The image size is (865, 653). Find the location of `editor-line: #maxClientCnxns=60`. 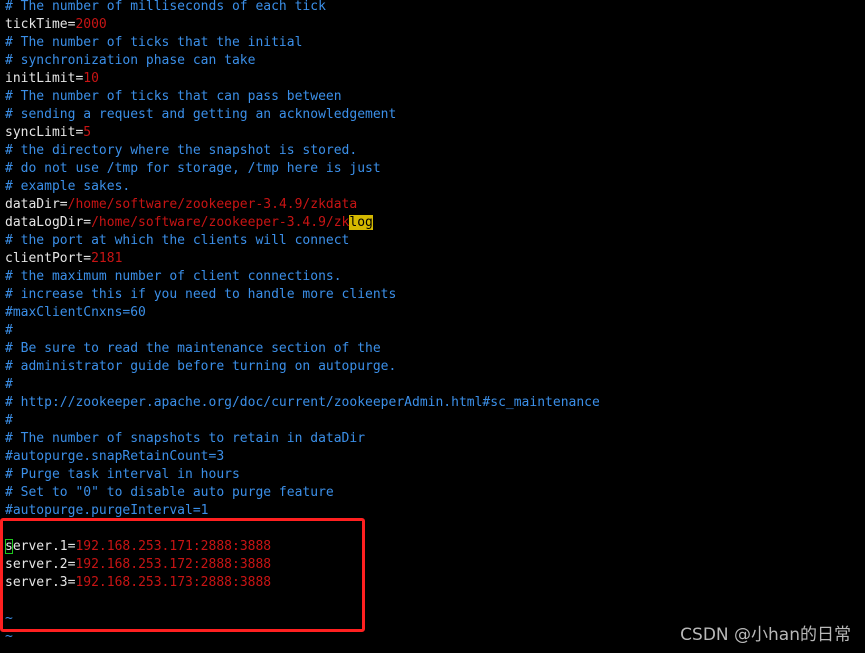

editor-line: #maxClientCnxns=60 is located at coordinates (302, 313).